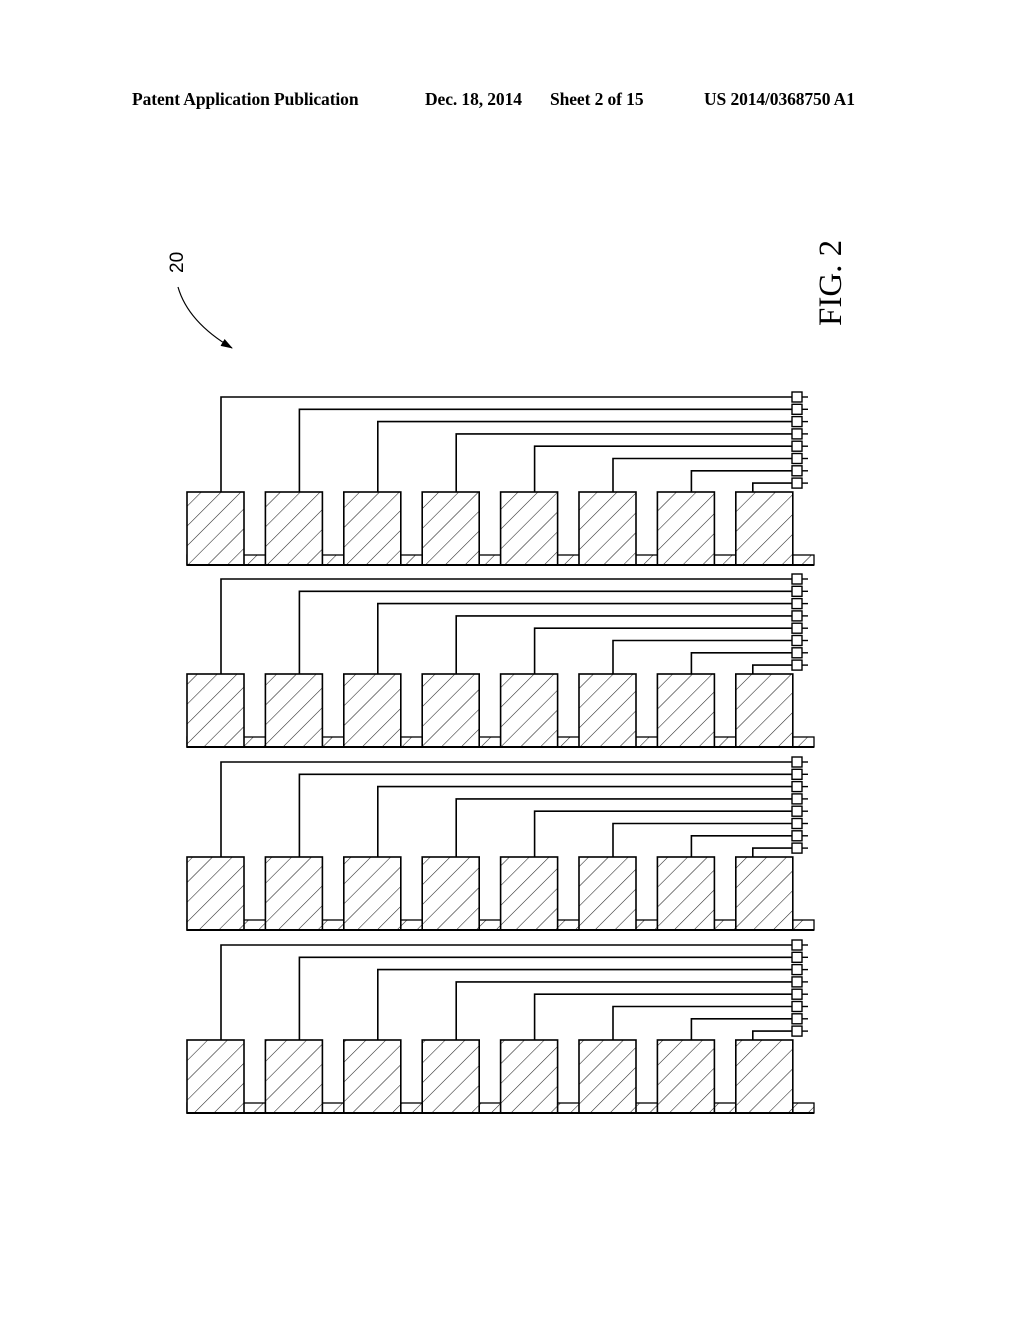 The width and height of the screenshot is (1024, 1320). What do you see at coordinates (177, 262) in the screenshot?
I see `reference-numeral: 20` at bounding box center [177, 262].